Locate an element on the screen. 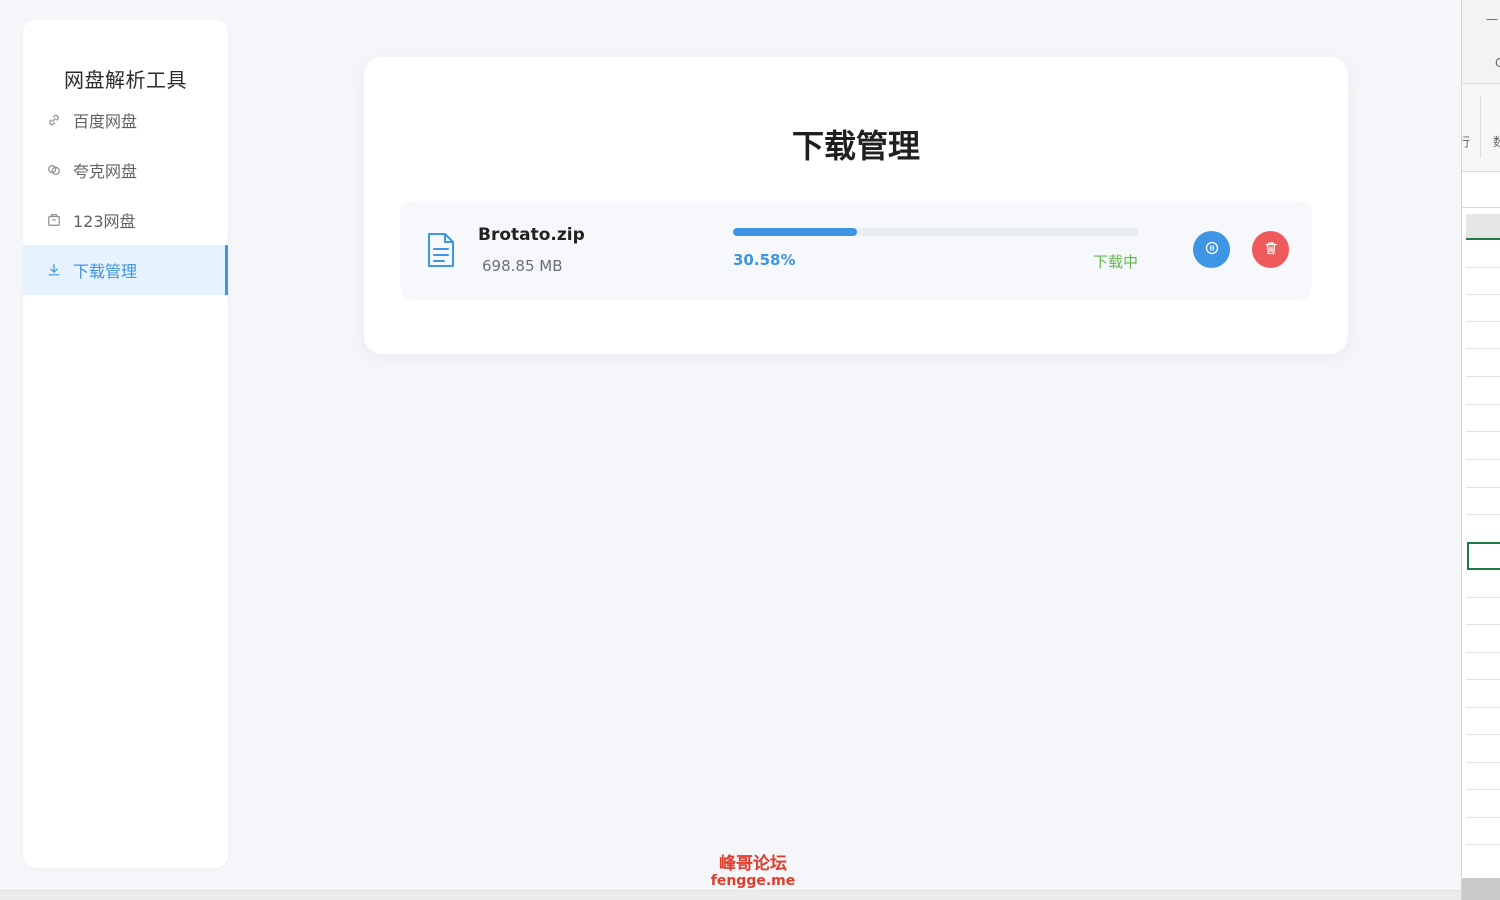 The image size is (1500, 900). download-icon is located at coordinates (54, 270).